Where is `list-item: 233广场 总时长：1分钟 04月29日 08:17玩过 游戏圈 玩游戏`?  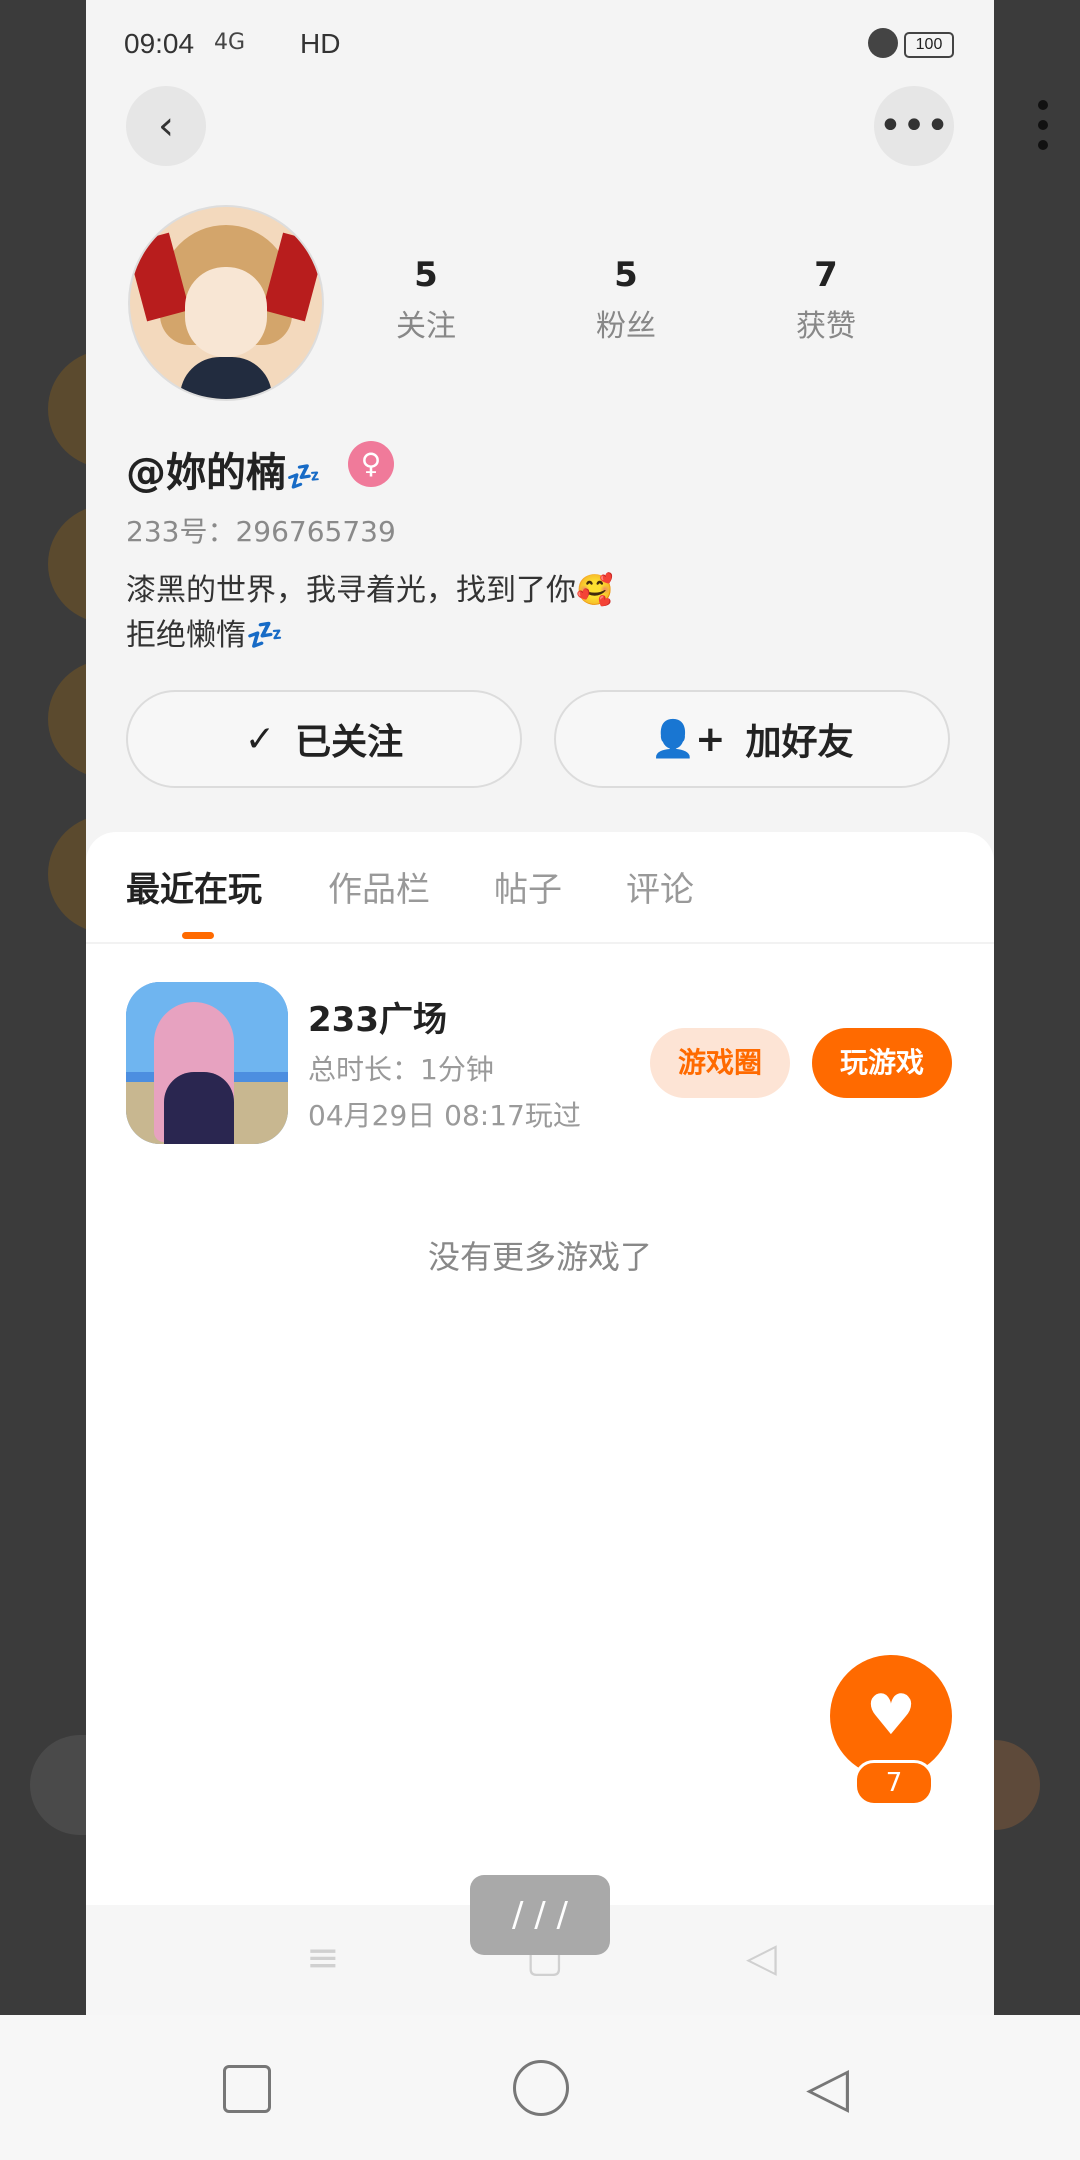
list-item: 233广场 总时长：1分钟 04月29日 08:17玩过 游戏圈 玩游戏 is located at coordinates (541, 1064).